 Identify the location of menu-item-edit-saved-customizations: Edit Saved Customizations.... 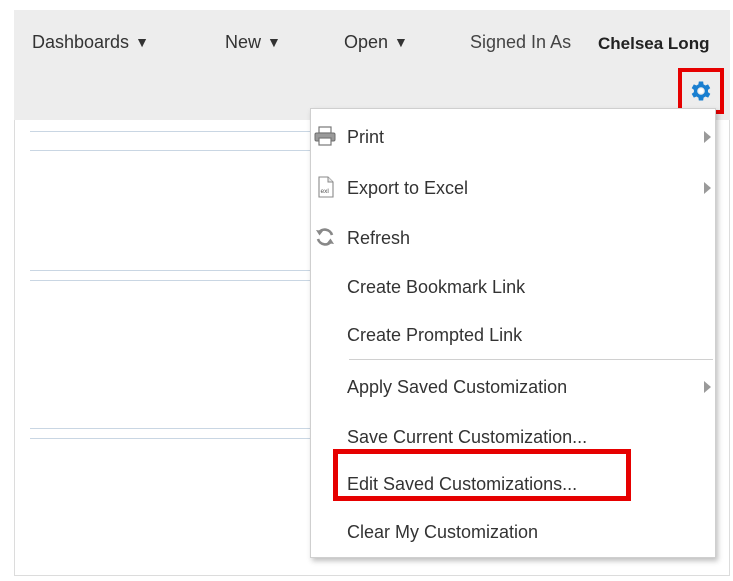
(513, 483).